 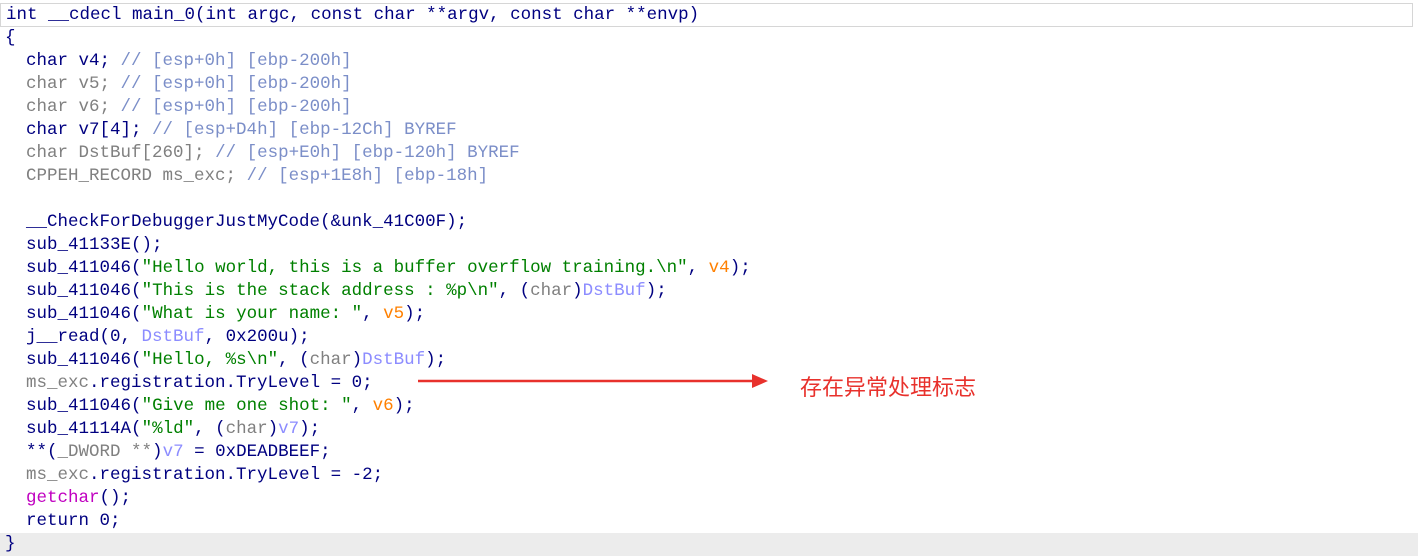 What do you see at coordinates (383, 406) in the screenshot?
I see `variable-ref: v6` at bounding box center [383, 406].